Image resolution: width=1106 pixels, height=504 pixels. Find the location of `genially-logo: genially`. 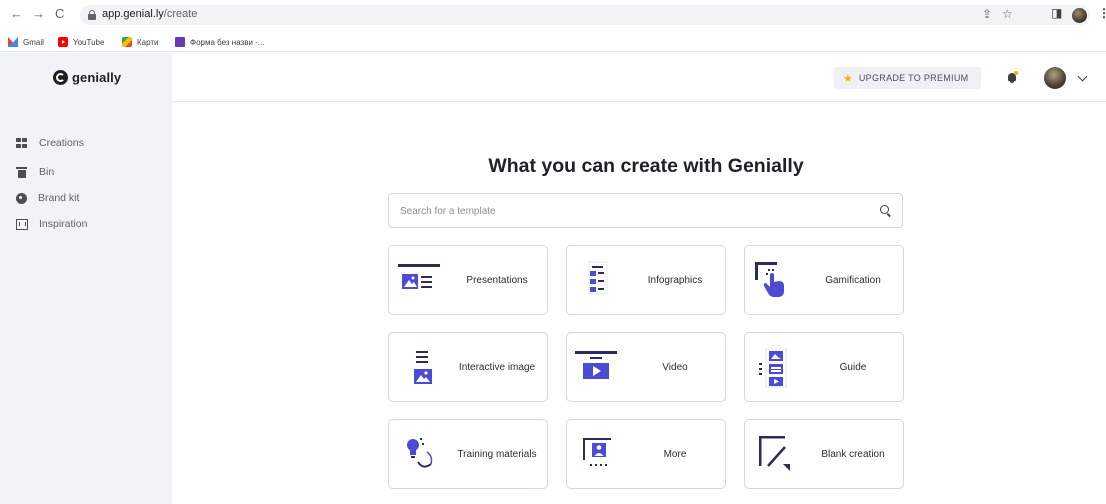

genially-logo: genially is located at coordinates (87, 77).